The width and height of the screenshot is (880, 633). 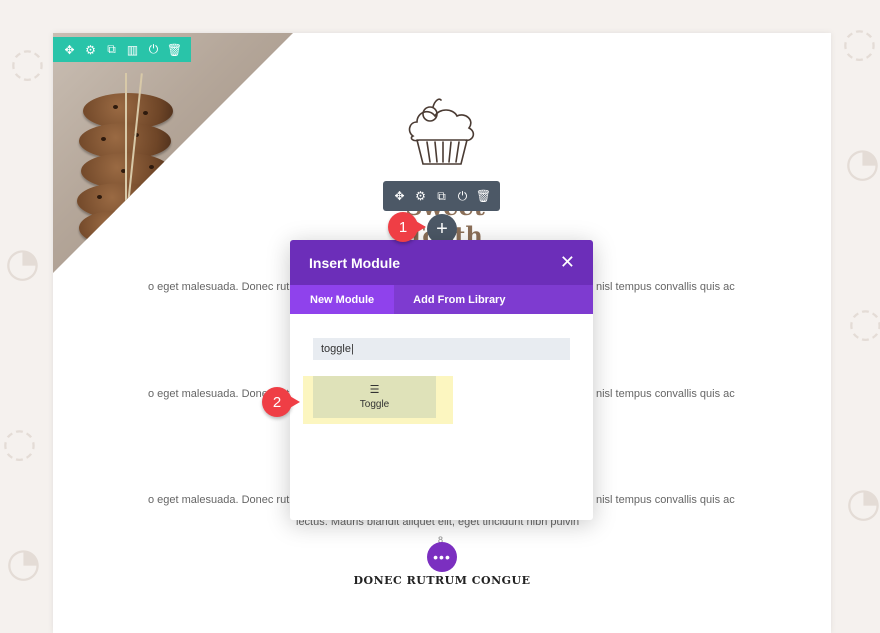 I want to click on tab-new-module: New Module, so click(x=342, y=299).